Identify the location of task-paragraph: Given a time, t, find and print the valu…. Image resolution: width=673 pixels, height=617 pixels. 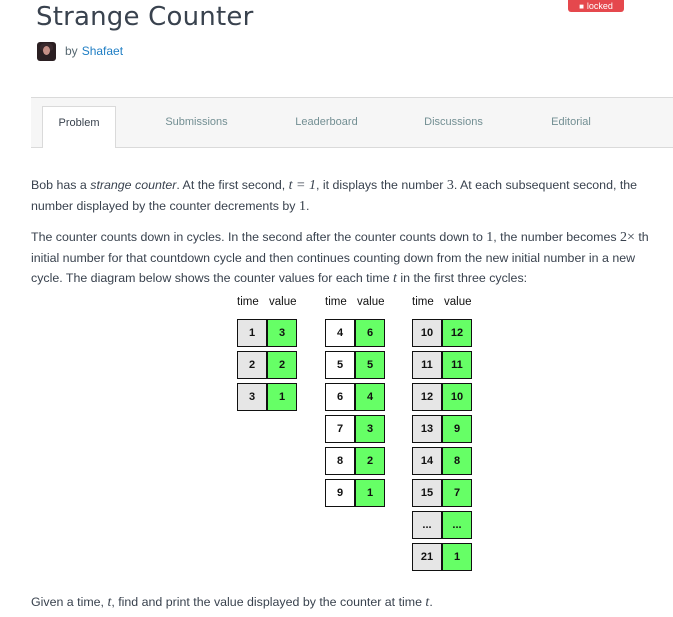
(232, 602).